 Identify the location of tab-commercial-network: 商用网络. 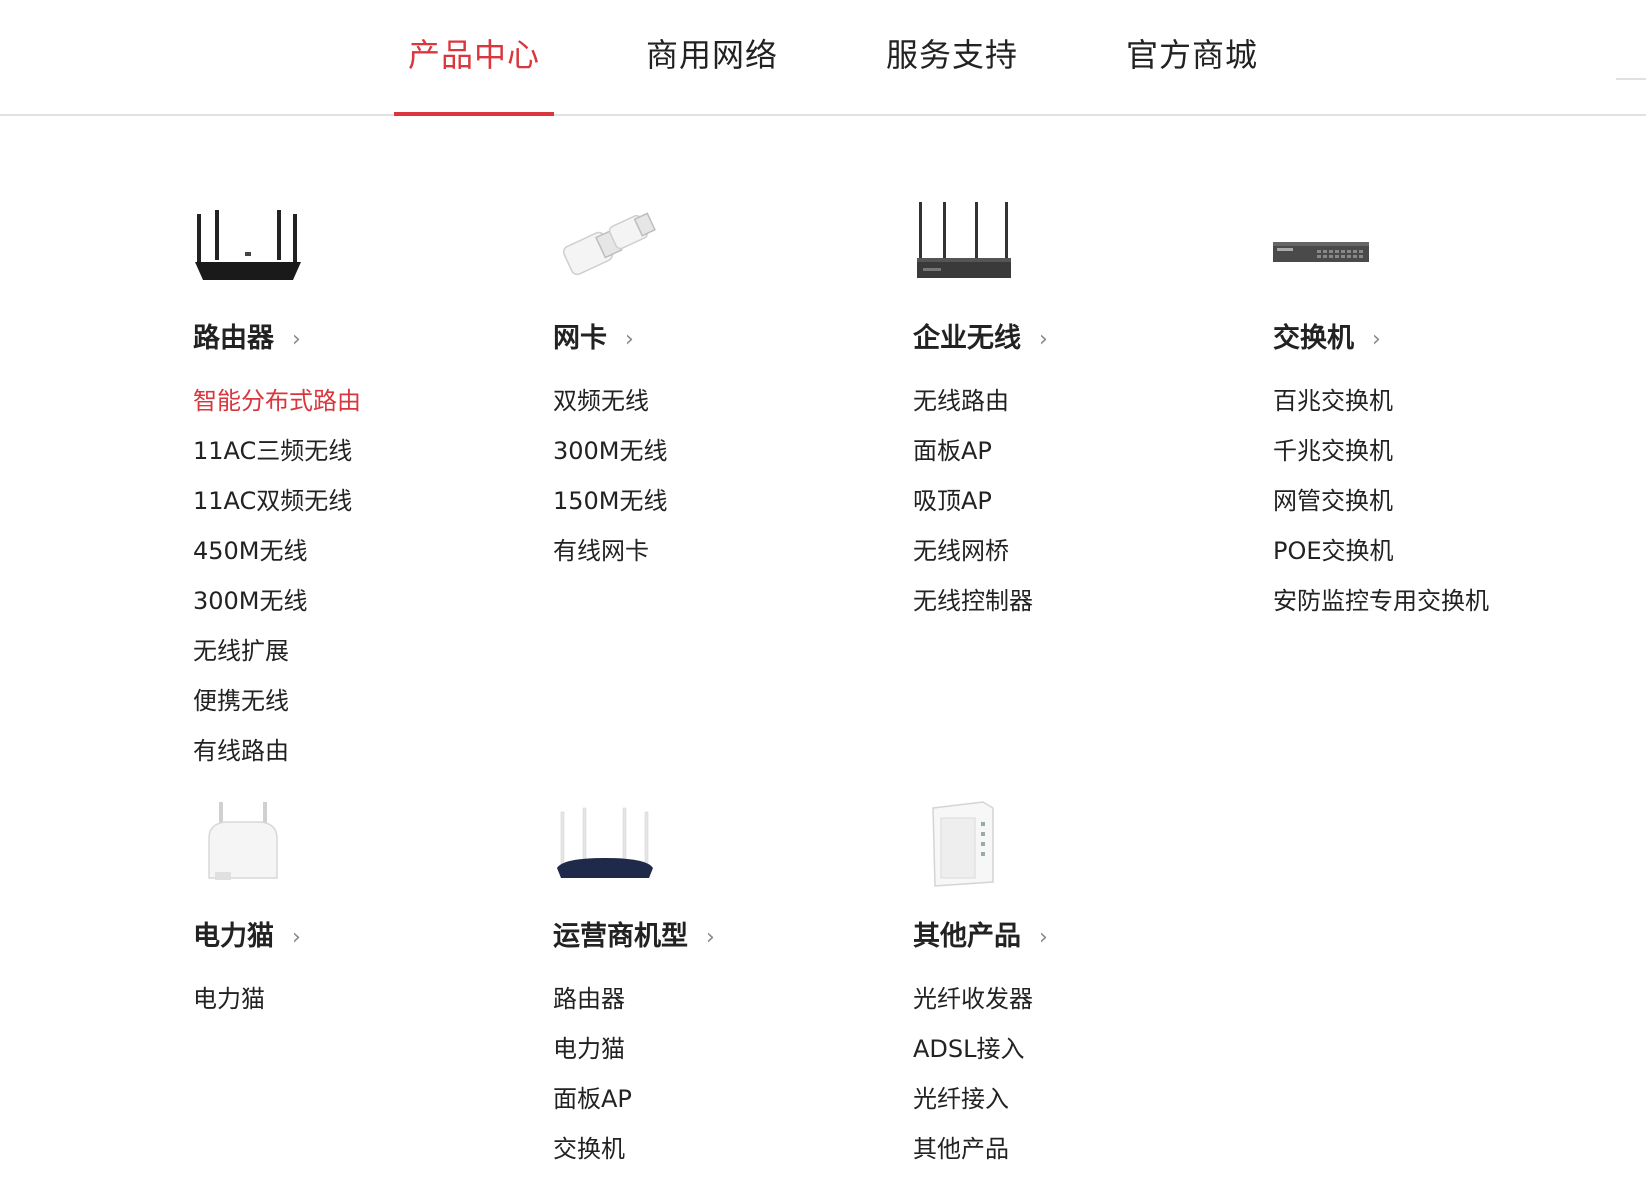
(712, 73).